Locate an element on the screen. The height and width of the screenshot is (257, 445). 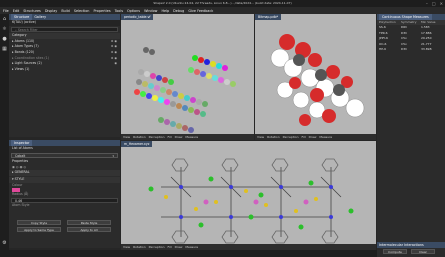
list-item-label: ▸ Coordination sites (1) is located at coordinates (30, 57).